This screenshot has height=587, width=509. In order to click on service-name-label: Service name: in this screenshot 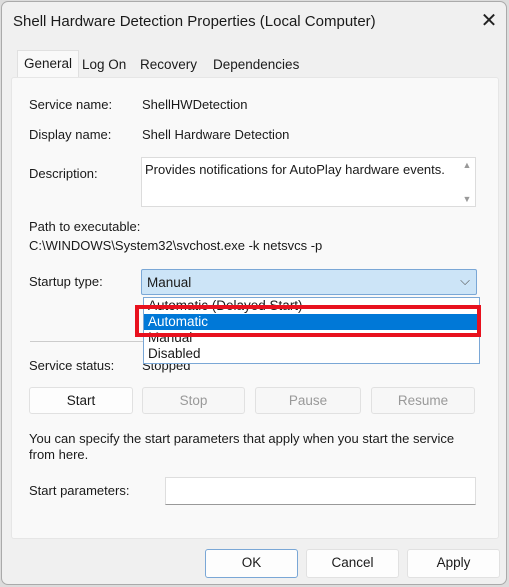, I will do `click(71, 104)`.